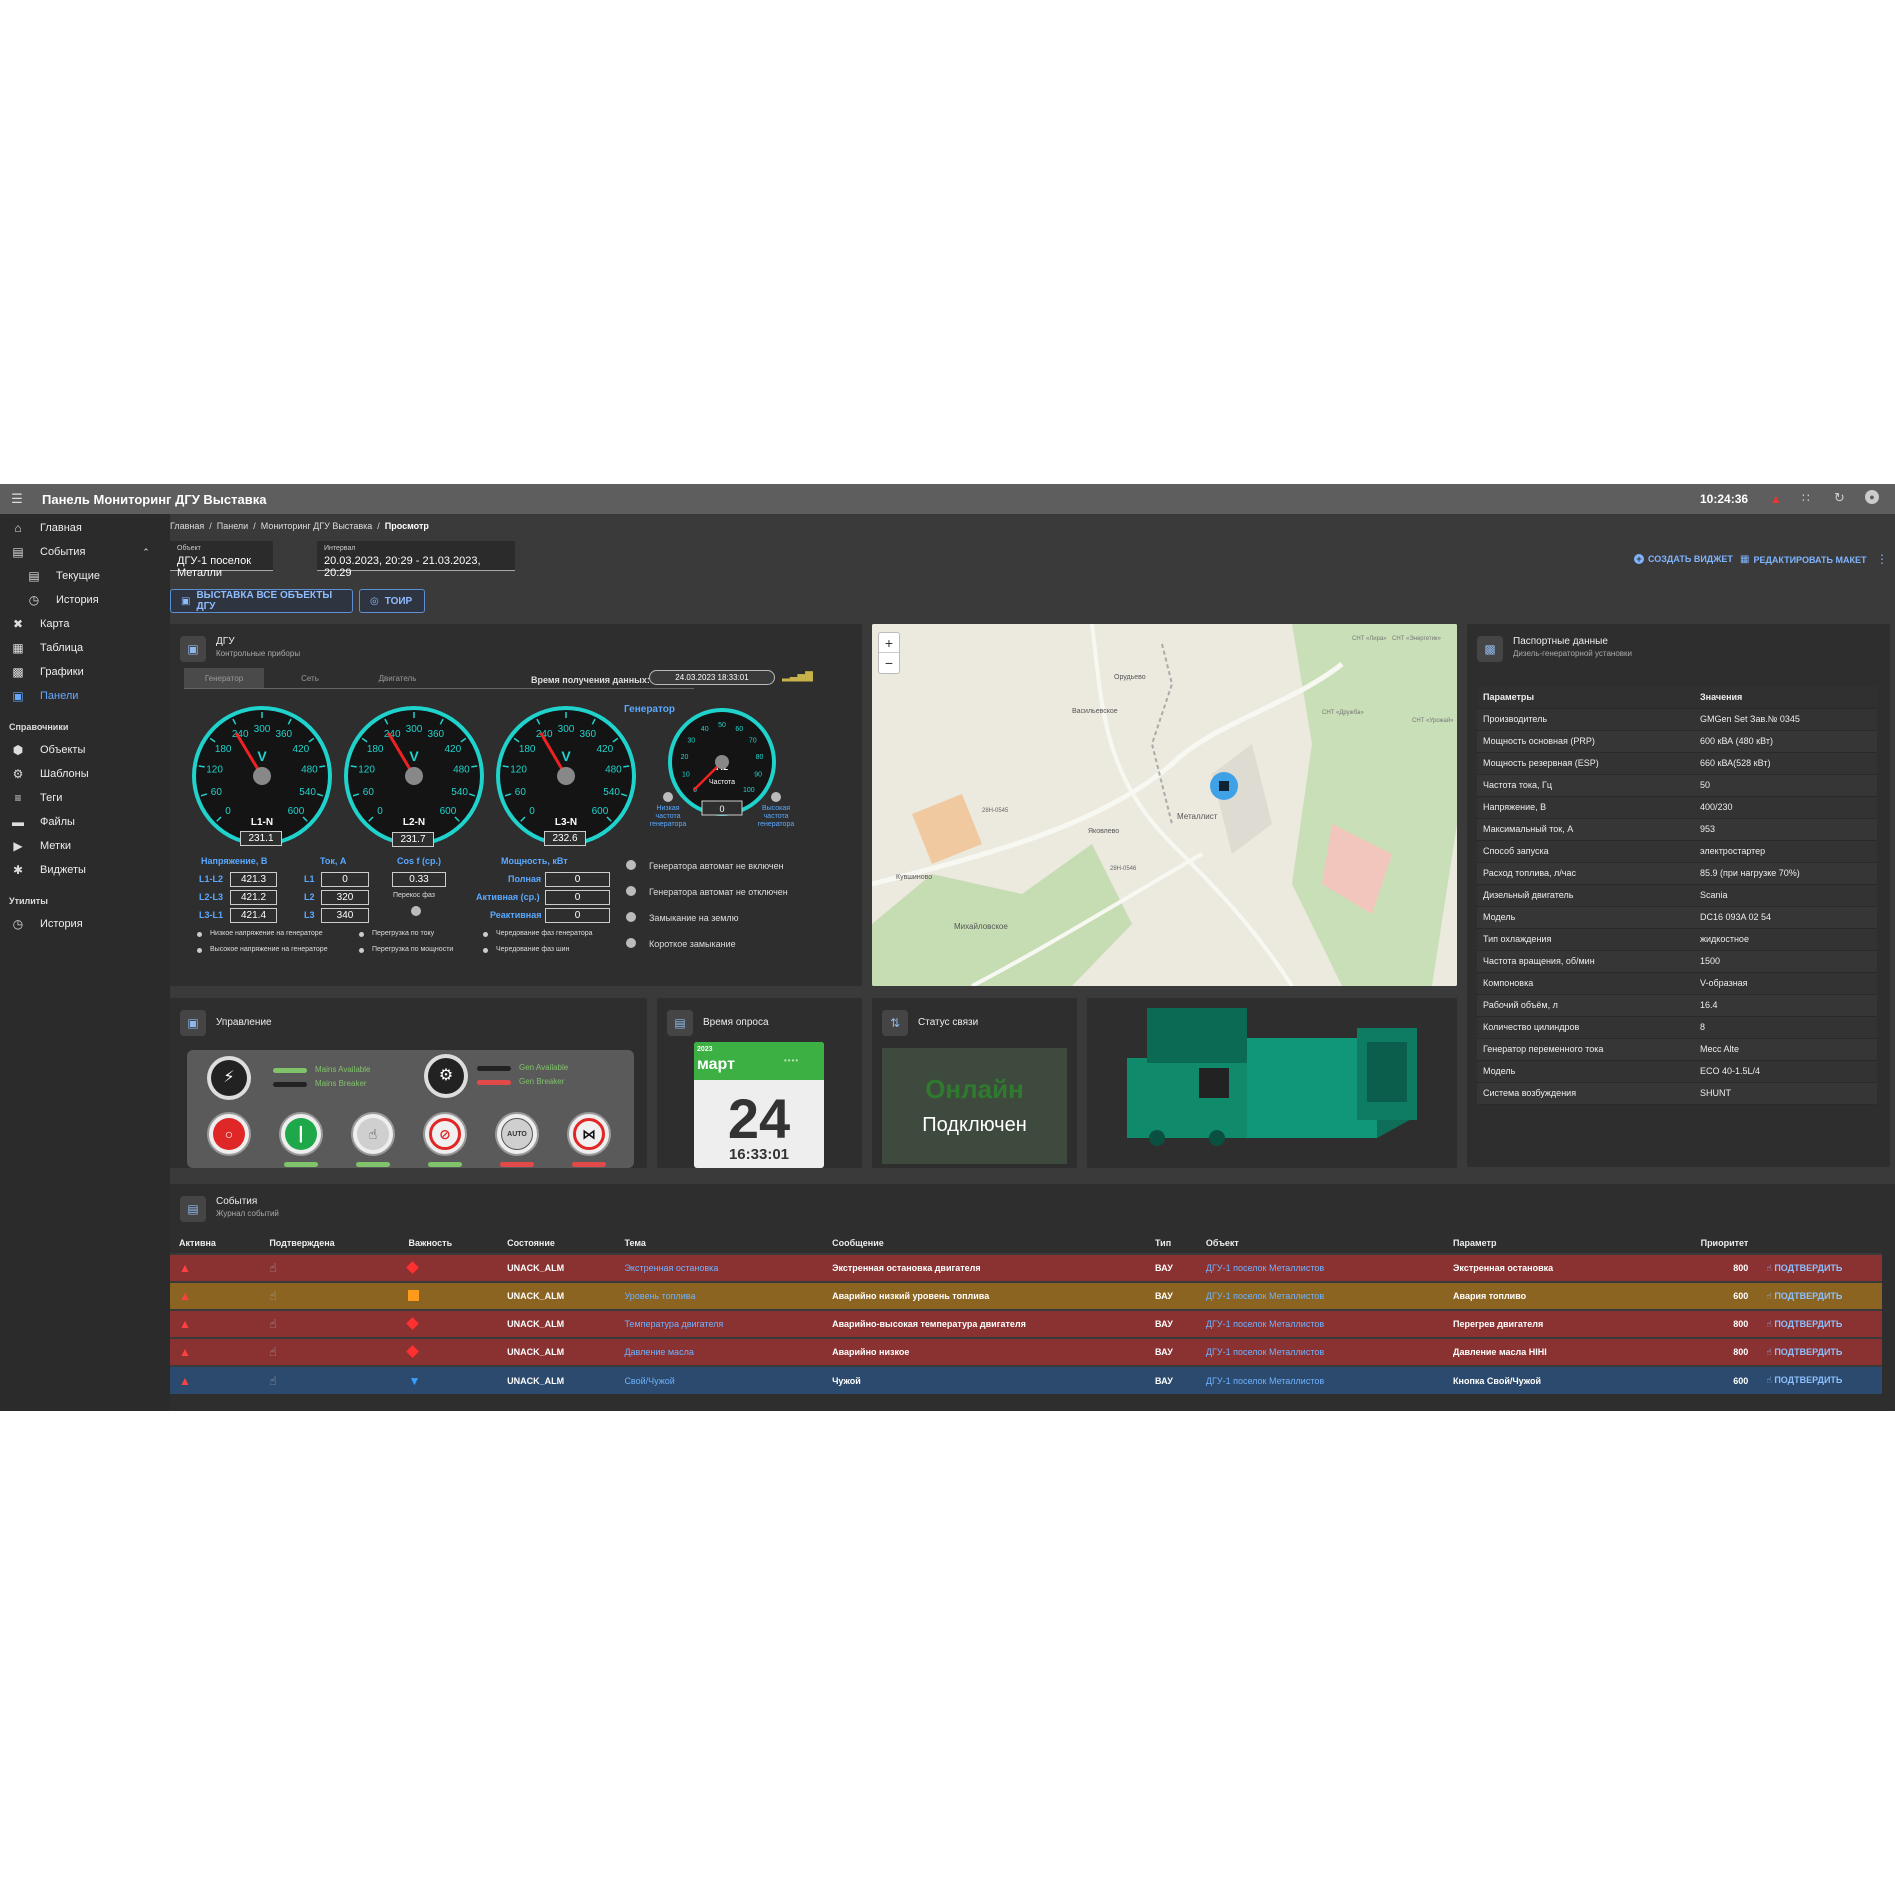  I want to click on account-icon: ●, so click(1872, 497).